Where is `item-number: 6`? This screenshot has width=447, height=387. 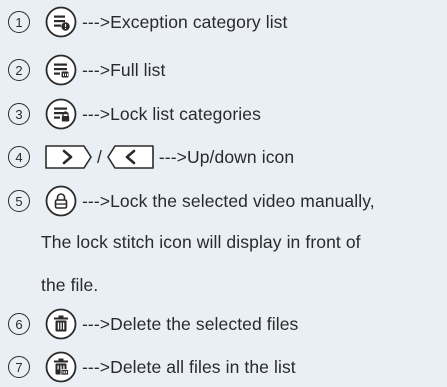 item-number: 6 is located at coordinates (19, 324).